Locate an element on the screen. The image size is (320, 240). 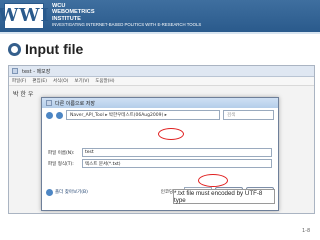
filetype-row: 파일 형식(T): 텍스트 문서(*.txt) is located at coordinates (160, 163).